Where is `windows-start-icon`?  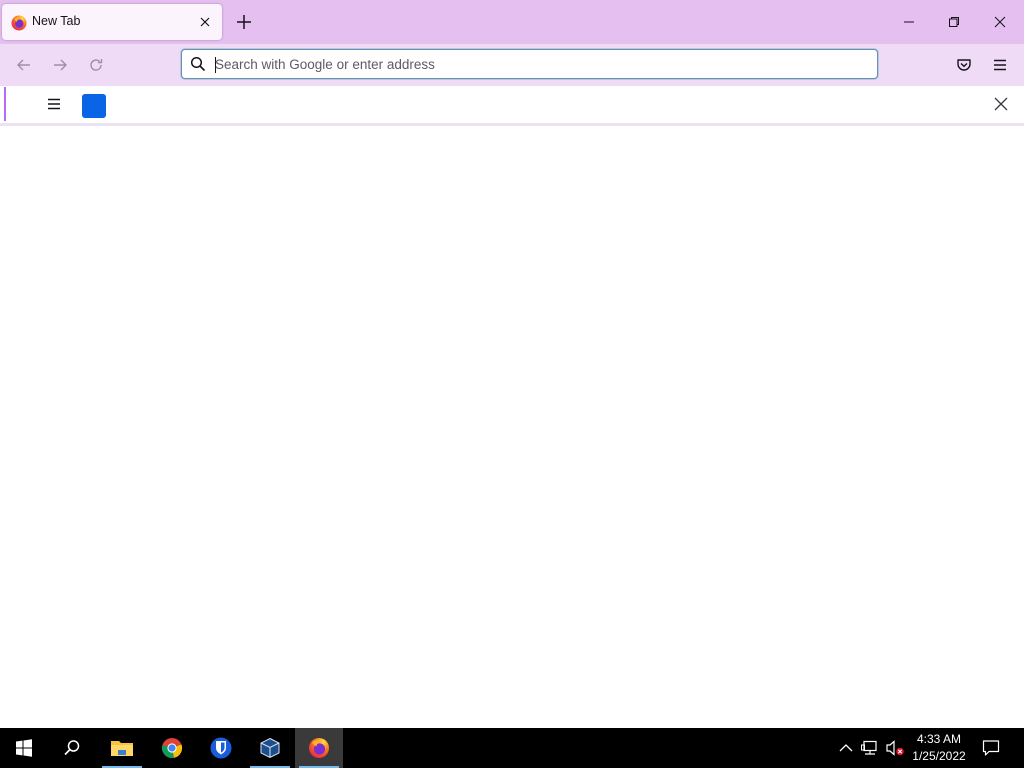
windows-start-icon is located at coordinates (24, 748).